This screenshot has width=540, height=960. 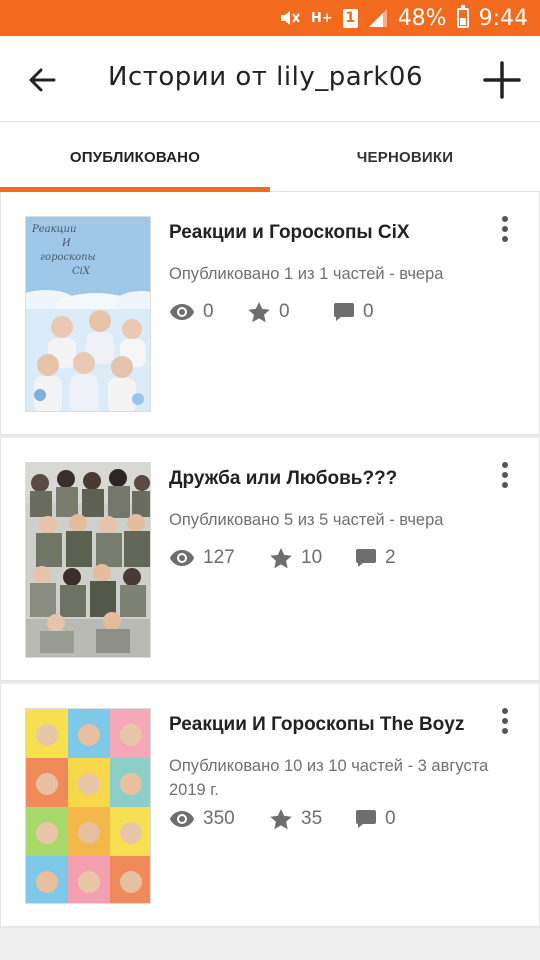 I want to click on clock: 9:44, so click(x=503, y=18).